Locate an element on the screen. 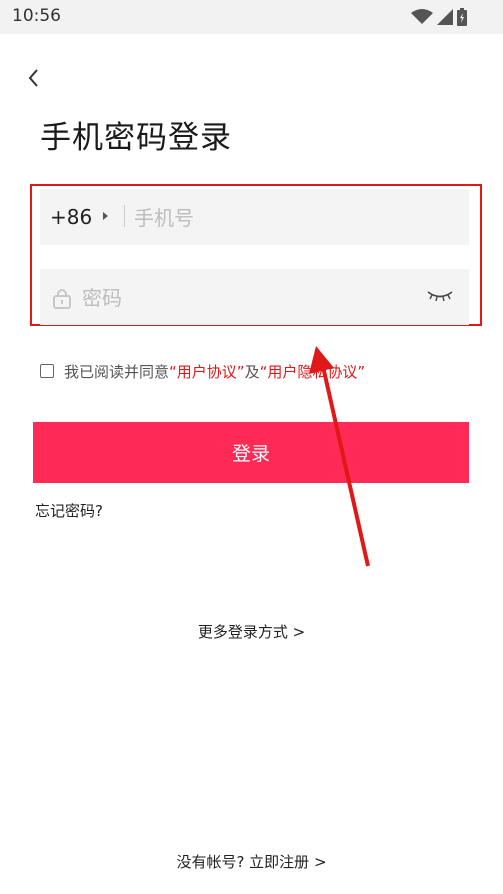 The width and height of the screenshot is (503, 894). forgot-password-link: 忘记密码? is located at coordinates (69, 510).